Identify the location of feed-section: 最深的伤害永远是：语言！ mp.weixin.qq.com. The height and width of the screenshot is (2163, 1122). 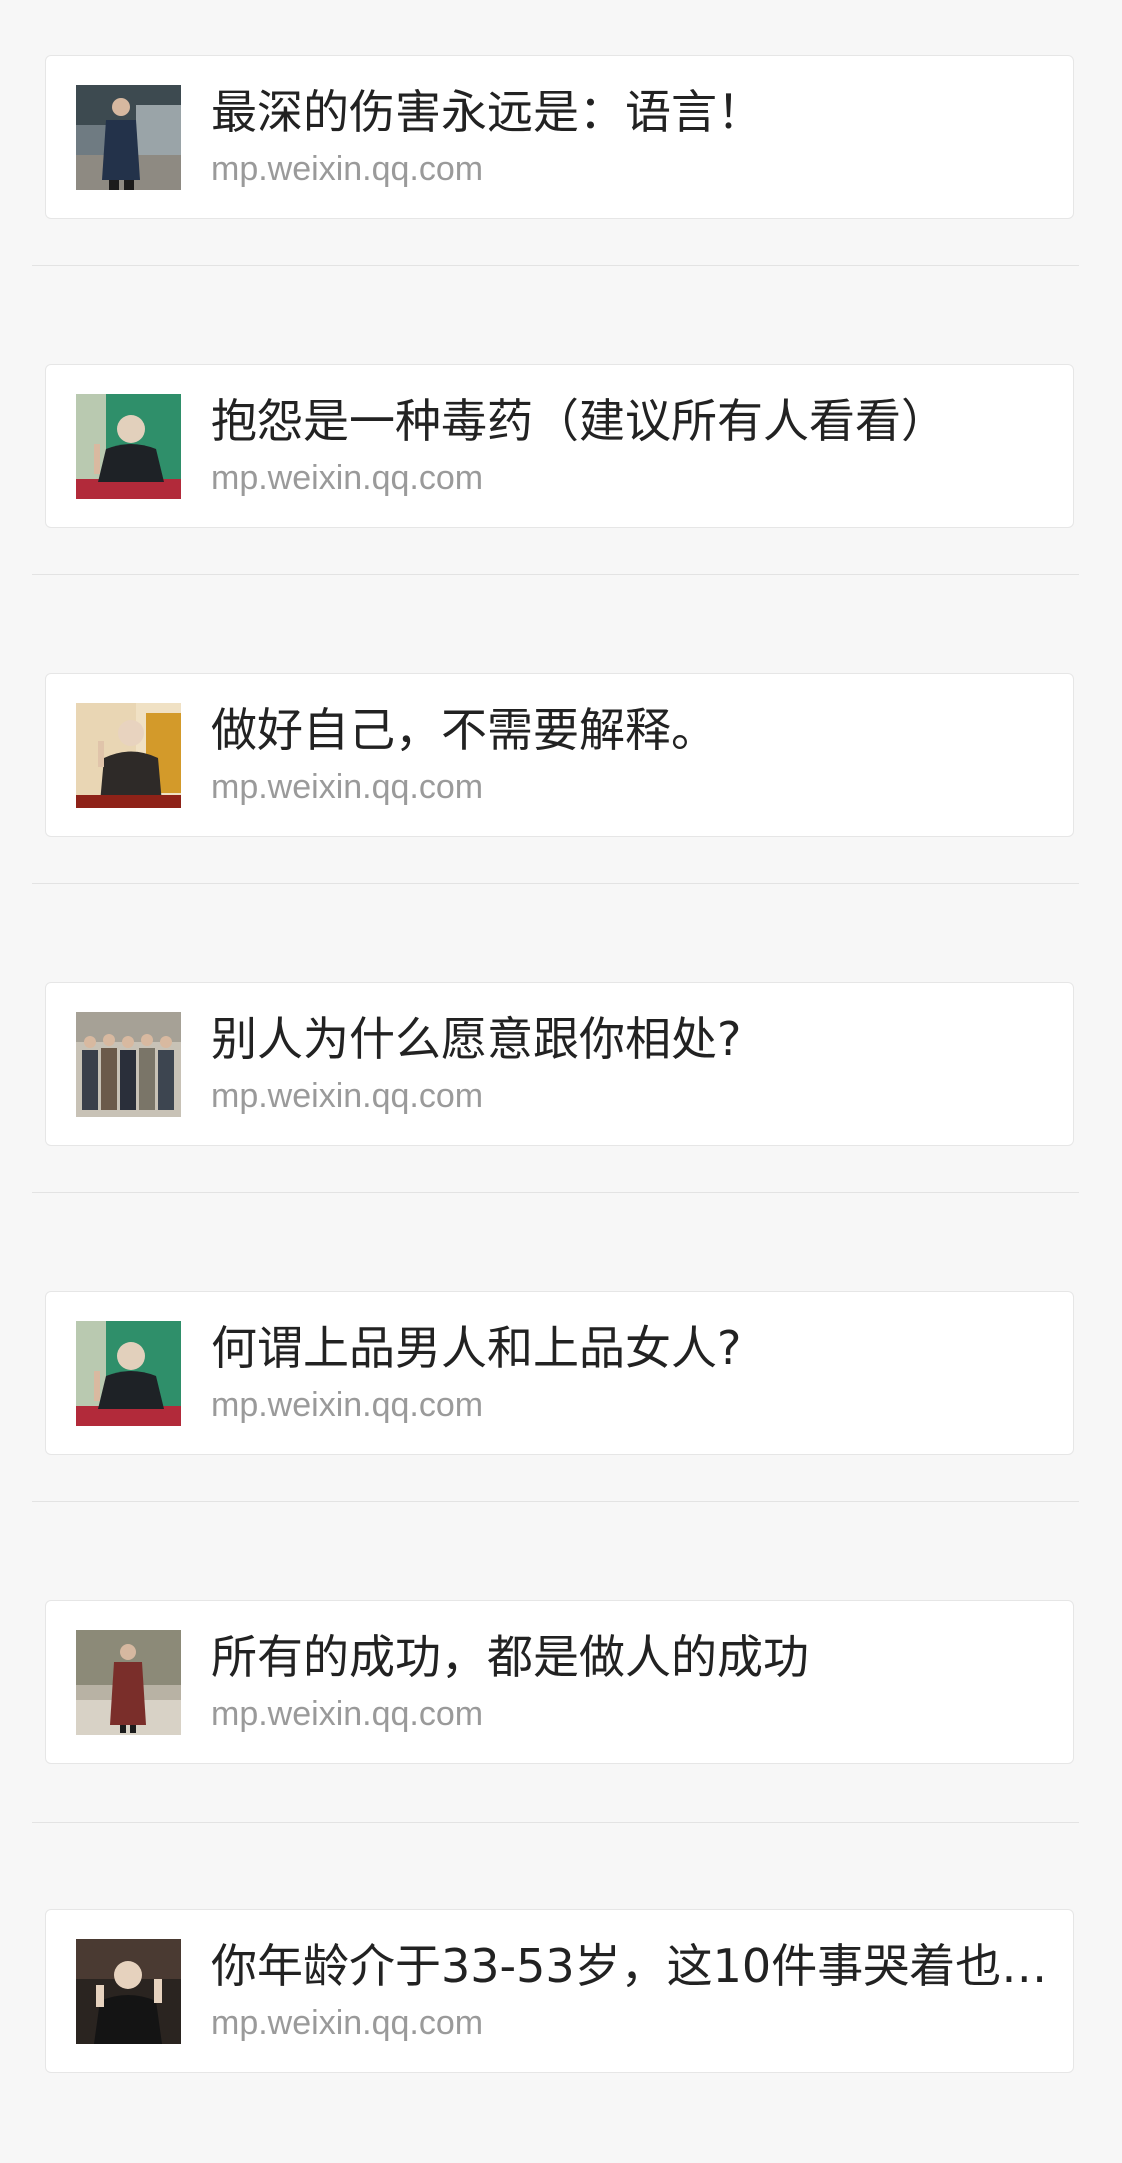
(561, 154).